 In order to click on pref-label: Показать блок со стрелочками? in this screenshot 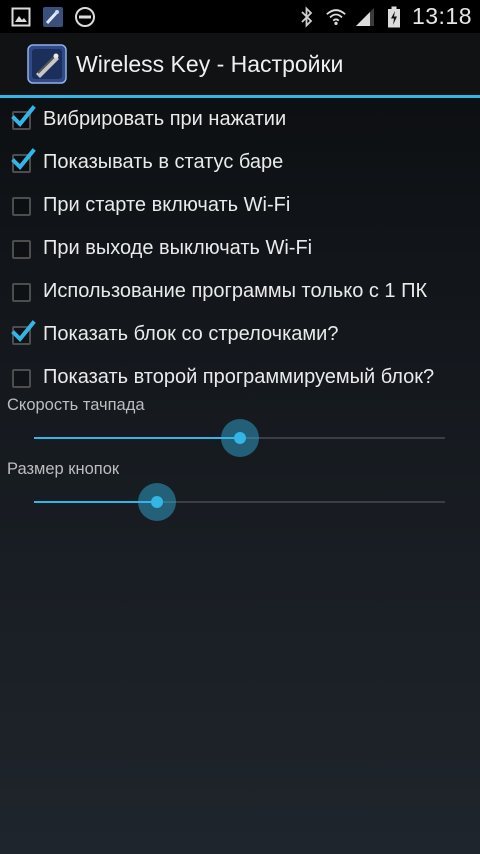, I will do `click(191, 334)`.